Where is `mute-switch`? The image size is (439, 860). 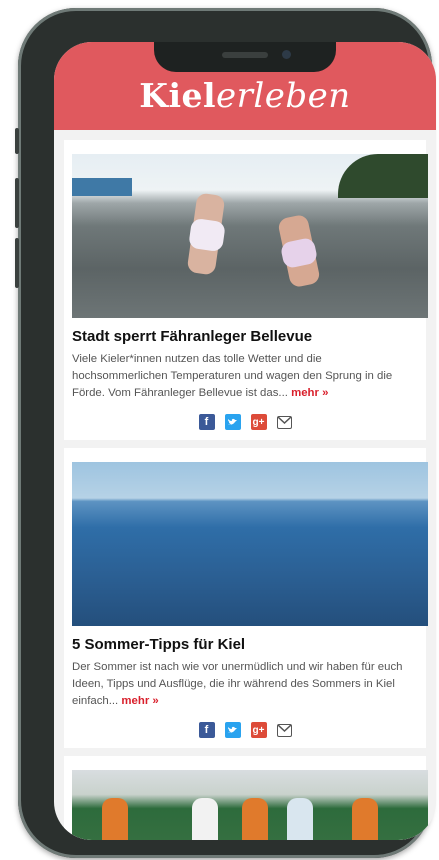
mute-switch is located at coordinates (17, 141).